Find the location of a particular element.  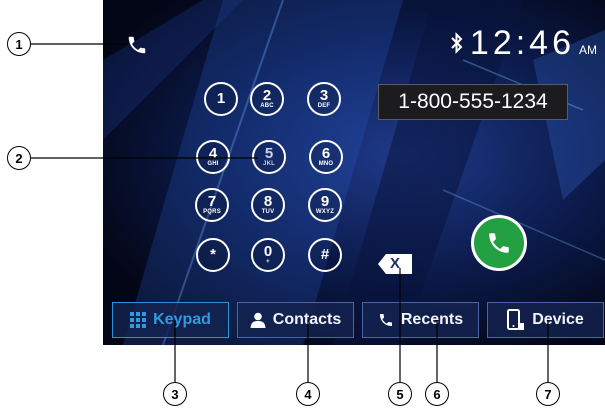

callout-5: 5 is located at coordinates (400, 394).